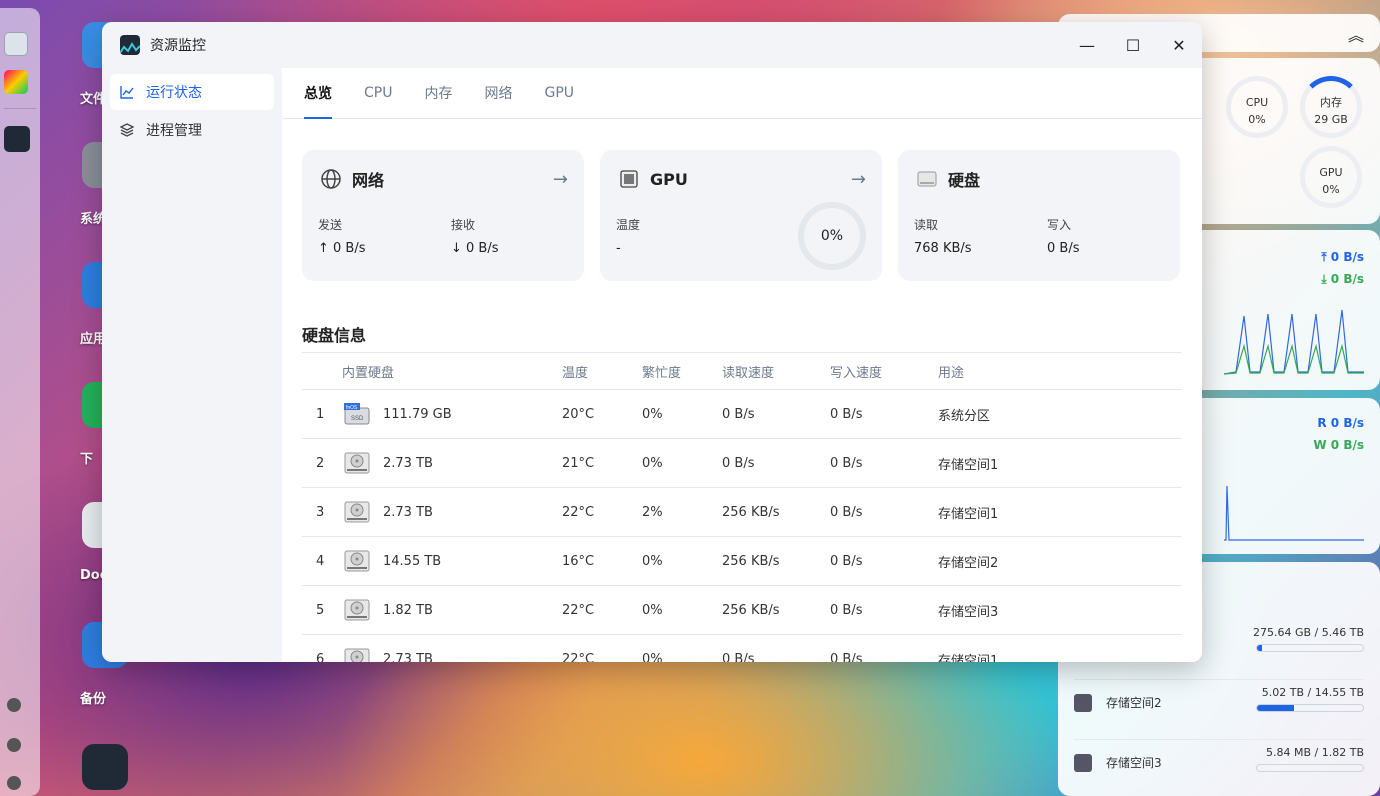 The width and height of the screenshot is (1380, 796). Describe the element at coordinates (1340, 423) in the screenshot. I see `disk-read-value: R 0 B/s` at that location.